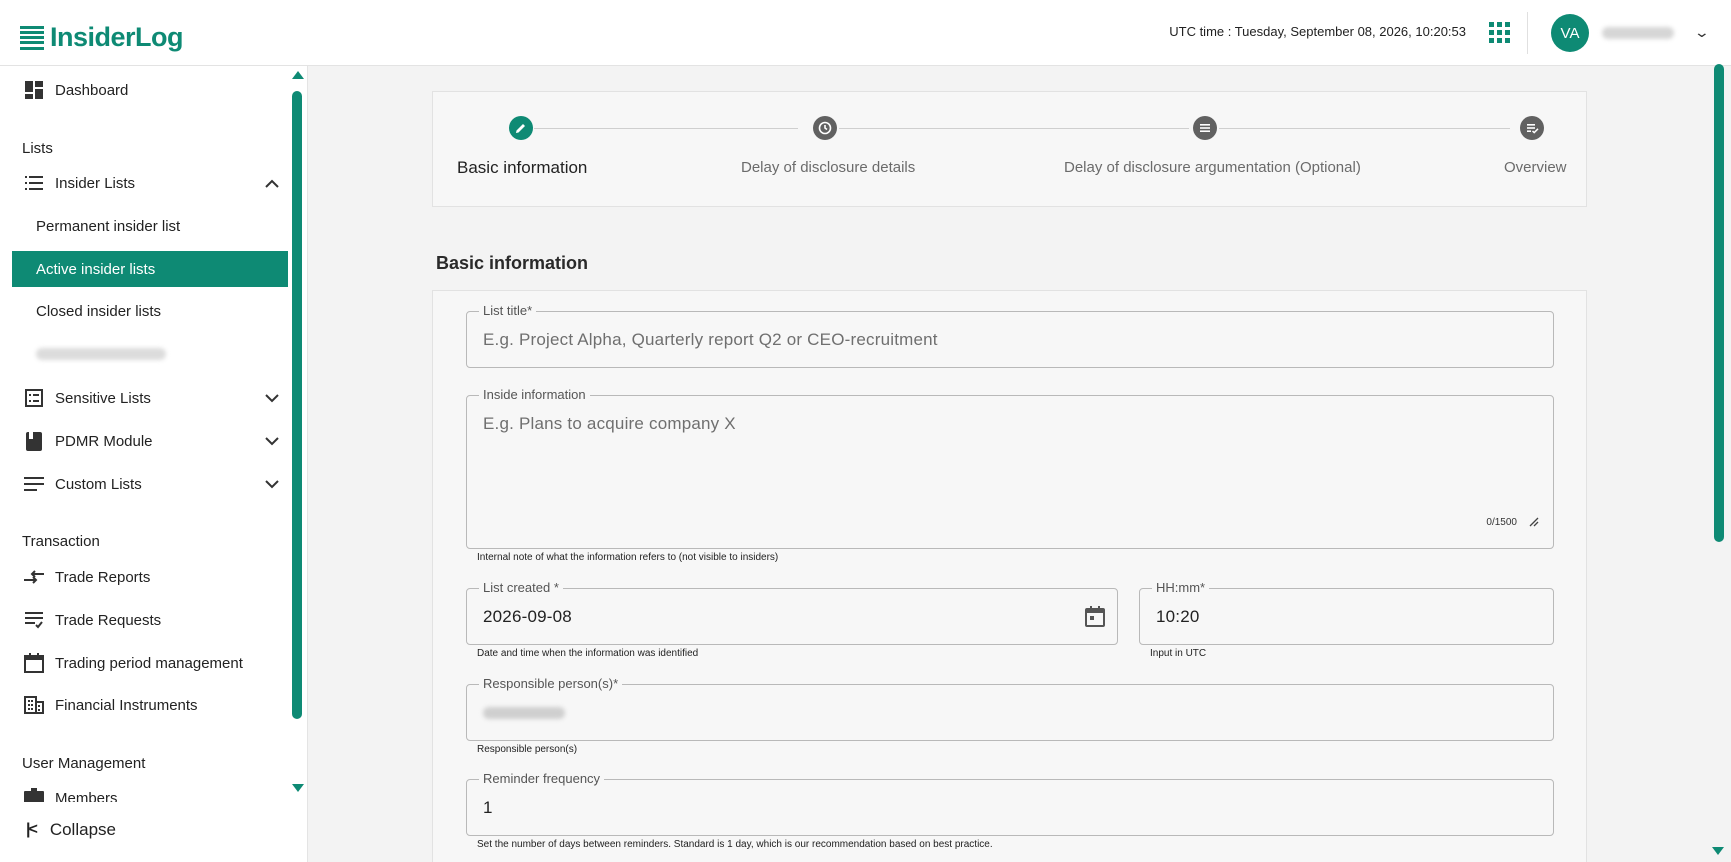 Image resolution: width=1731 pixels, height=862 pixels. I want to click on sidebar-item-permanent-insider-list: Permanent insider list, so click(150, 226).